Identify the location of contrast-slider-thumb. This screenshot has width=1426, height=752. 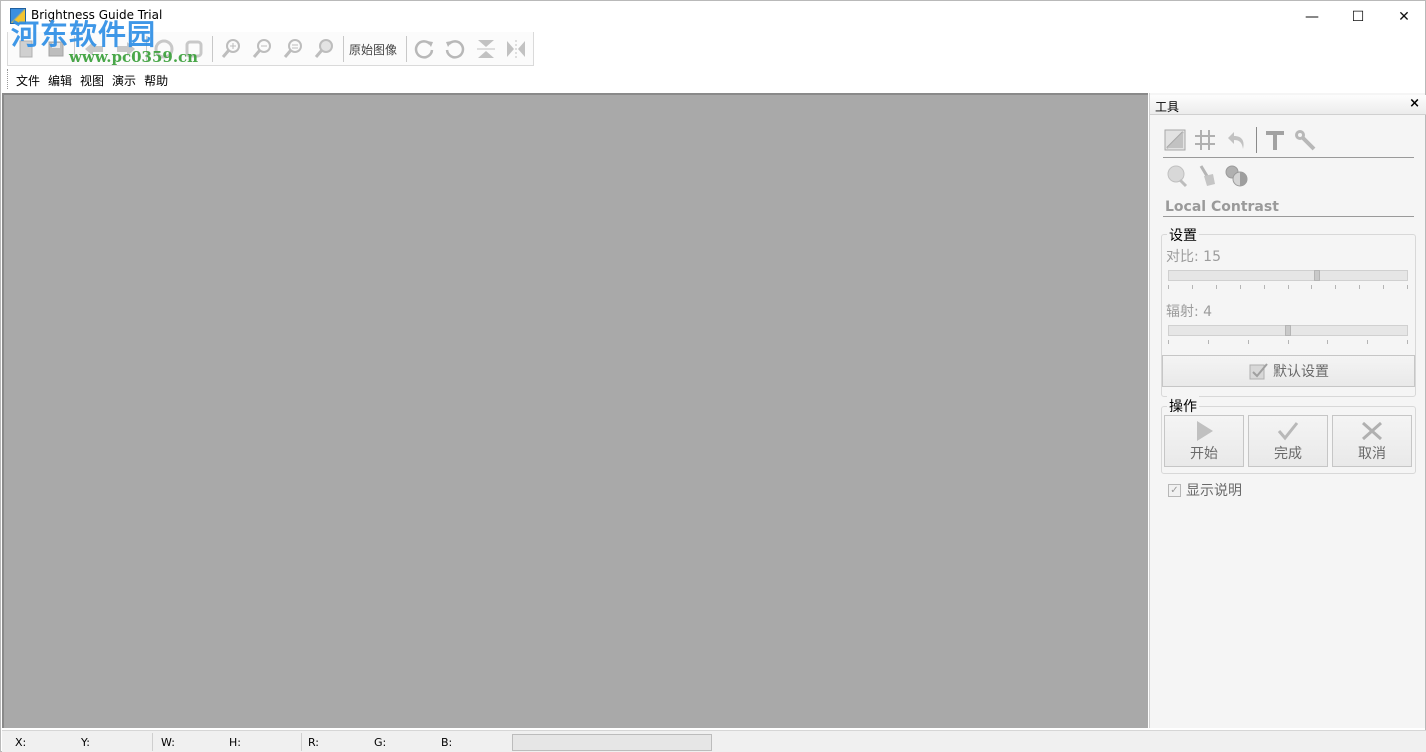
(1317, 275).